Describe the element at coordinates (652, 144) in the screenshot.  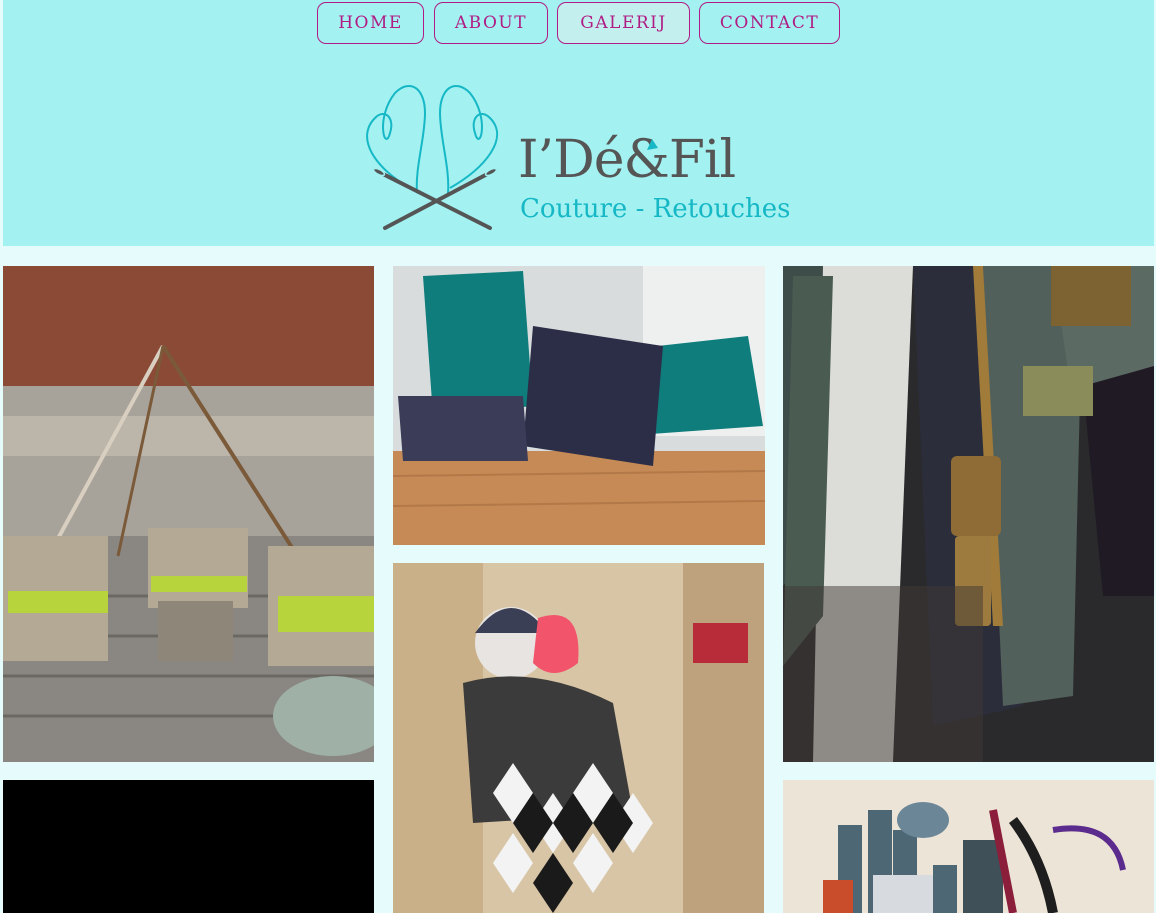
I see `thimble-icon` at that location.